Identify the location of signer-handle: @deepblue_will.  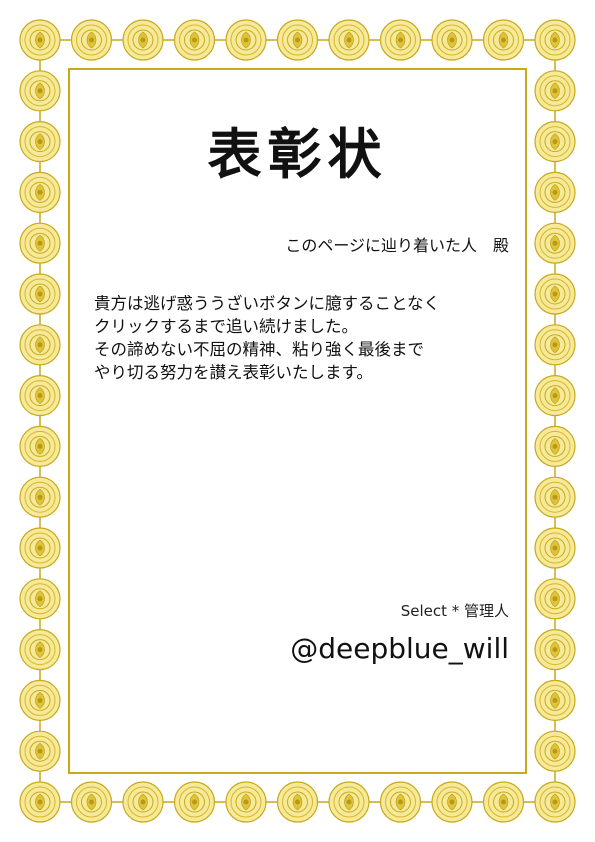
(399, 648).